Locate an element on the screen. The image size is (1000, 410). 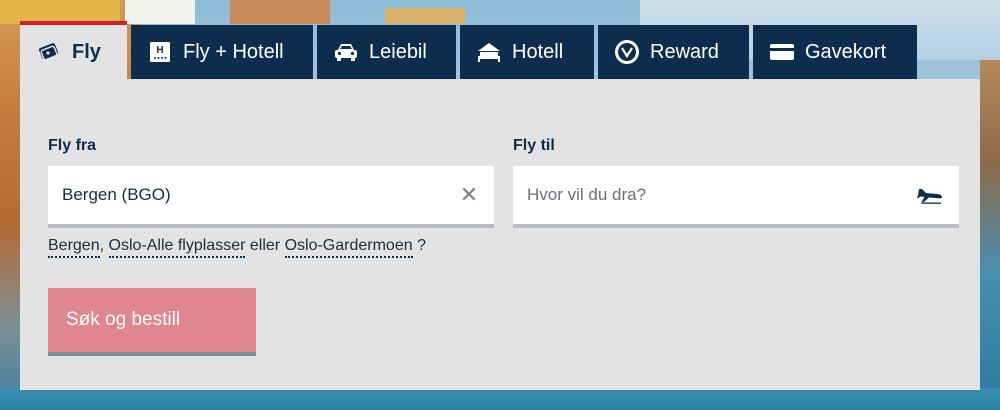
search-button: Søk og bestill is located at coordinates (152, 322).